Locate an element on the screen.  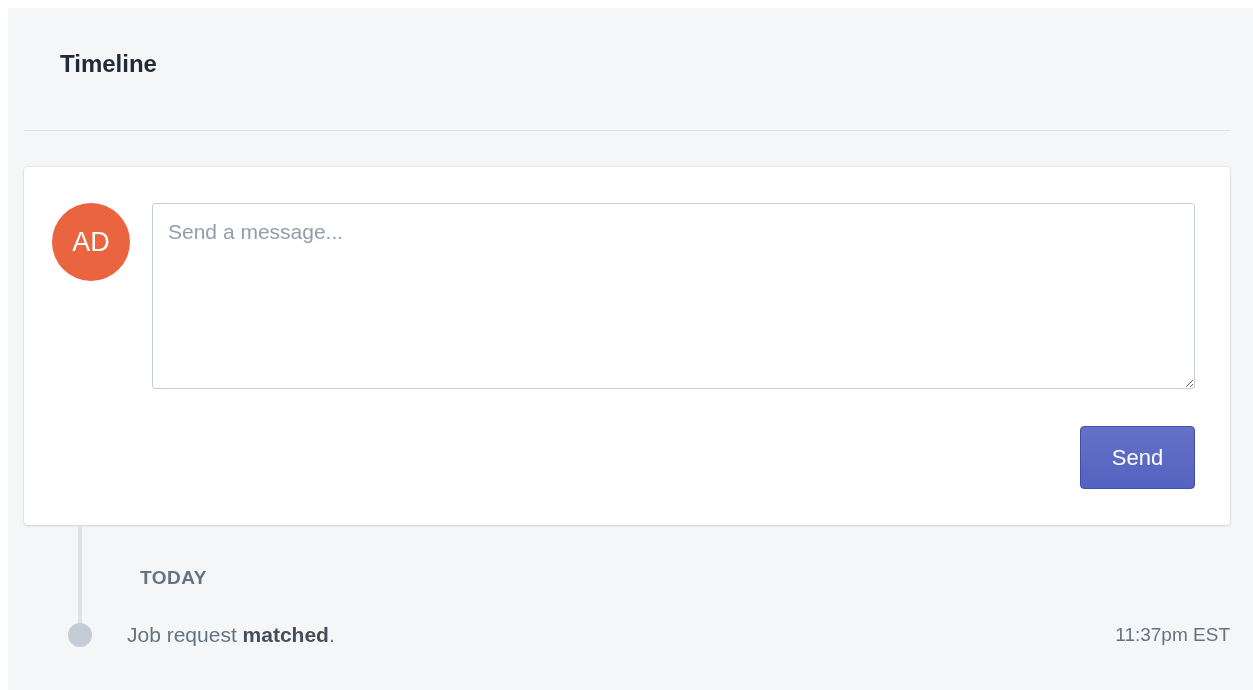
send-button: Send is located at coordinates (1137, 457).